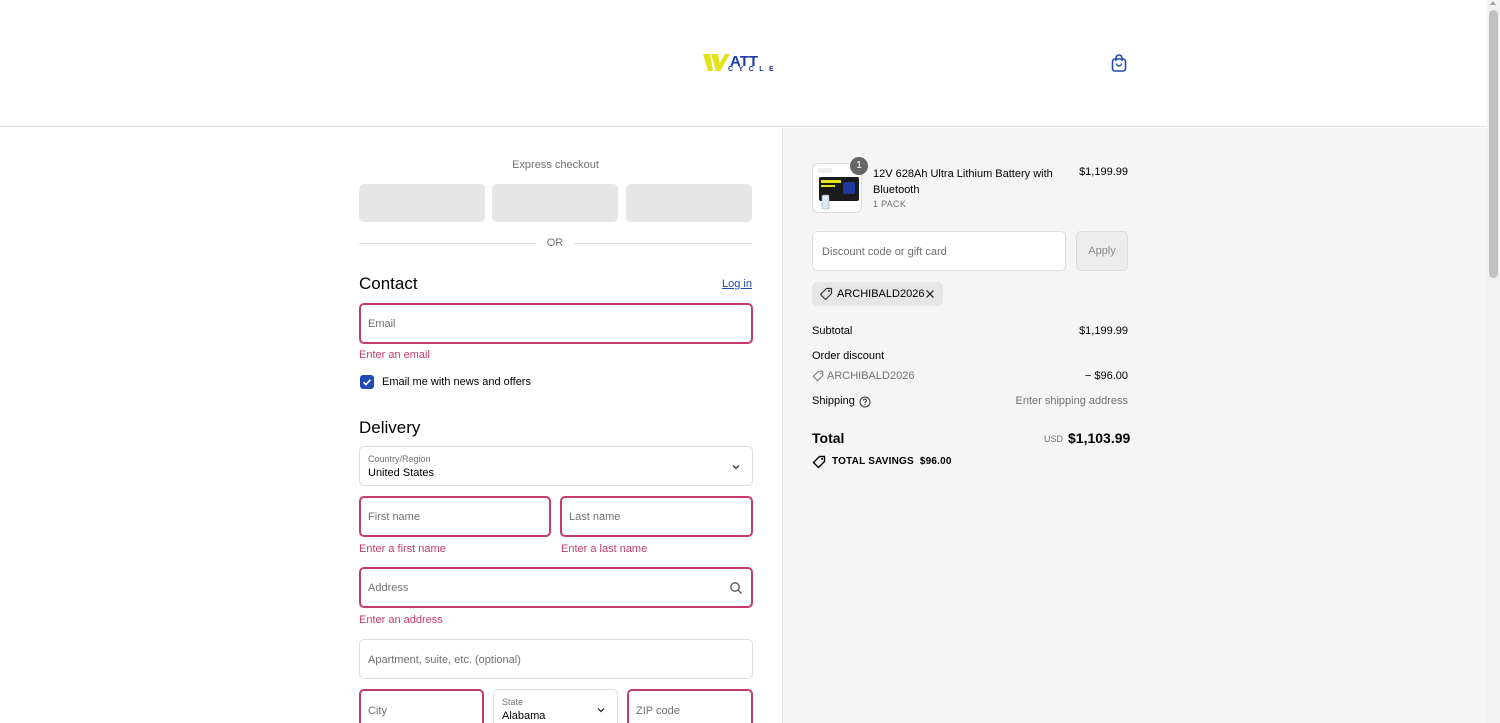 This screenshot has width=1500, height=723. I want to click on state-select: State Alabama, so click(555, 706).